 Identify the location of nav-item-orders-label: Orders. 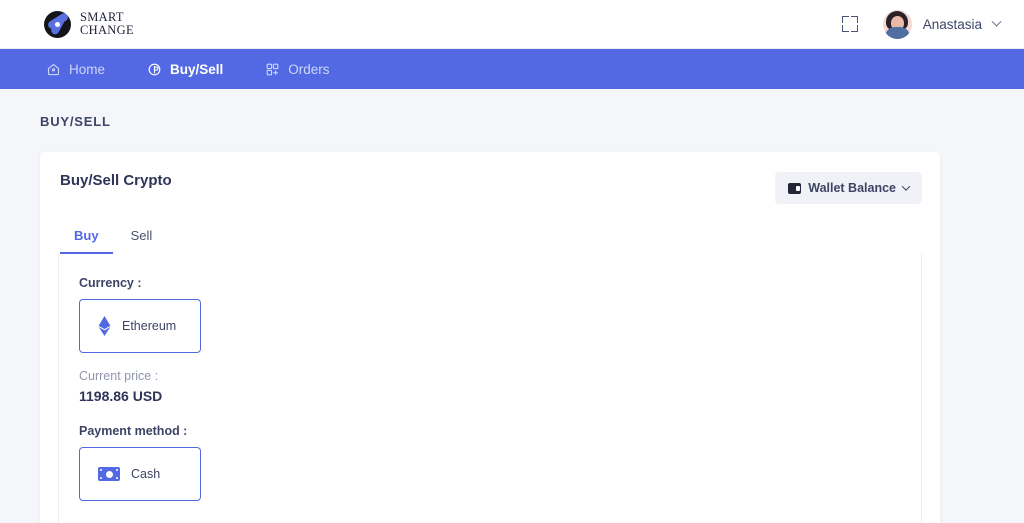
(309, 69).